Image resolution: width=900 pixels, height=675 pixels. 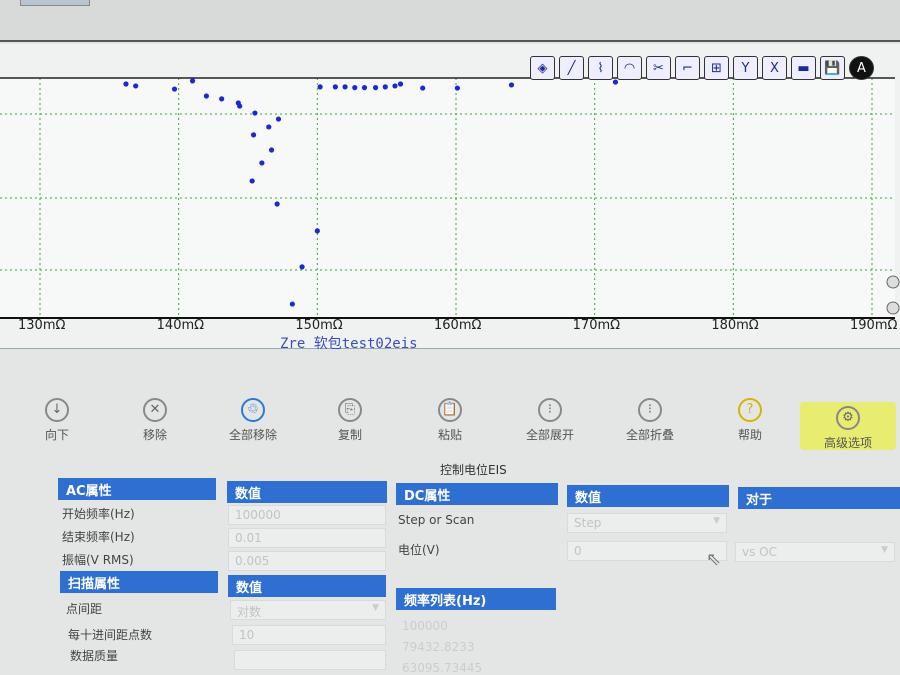 I want to click on x-tick-label: 190mΩ, so click(x=874, y=325).